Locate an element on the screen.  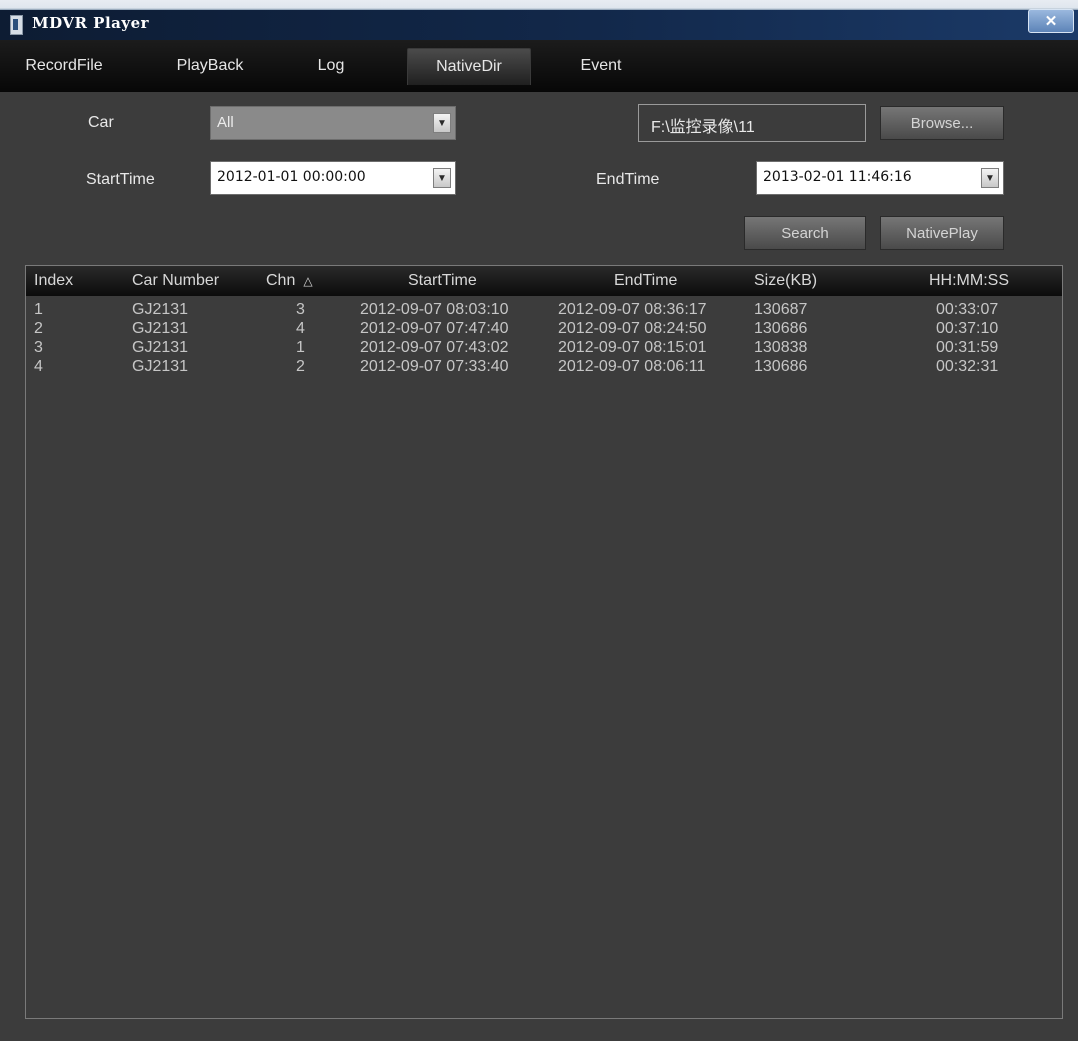
directory-path-field: F:\监控录像\11 is located at coordinates (752, 123).